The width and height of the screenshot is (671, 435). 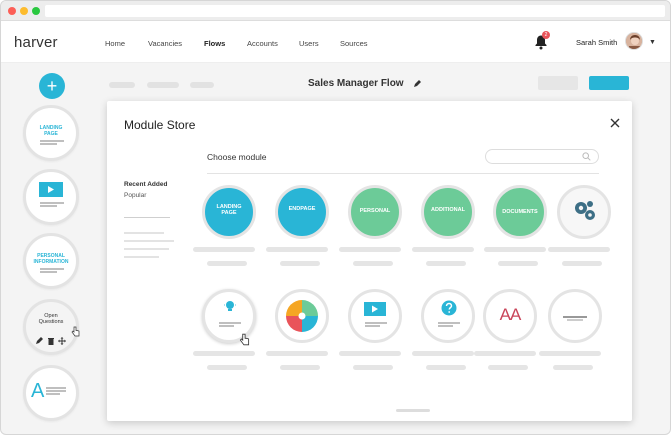 I want to click on window-close-dot, so click(x=12, y=11).